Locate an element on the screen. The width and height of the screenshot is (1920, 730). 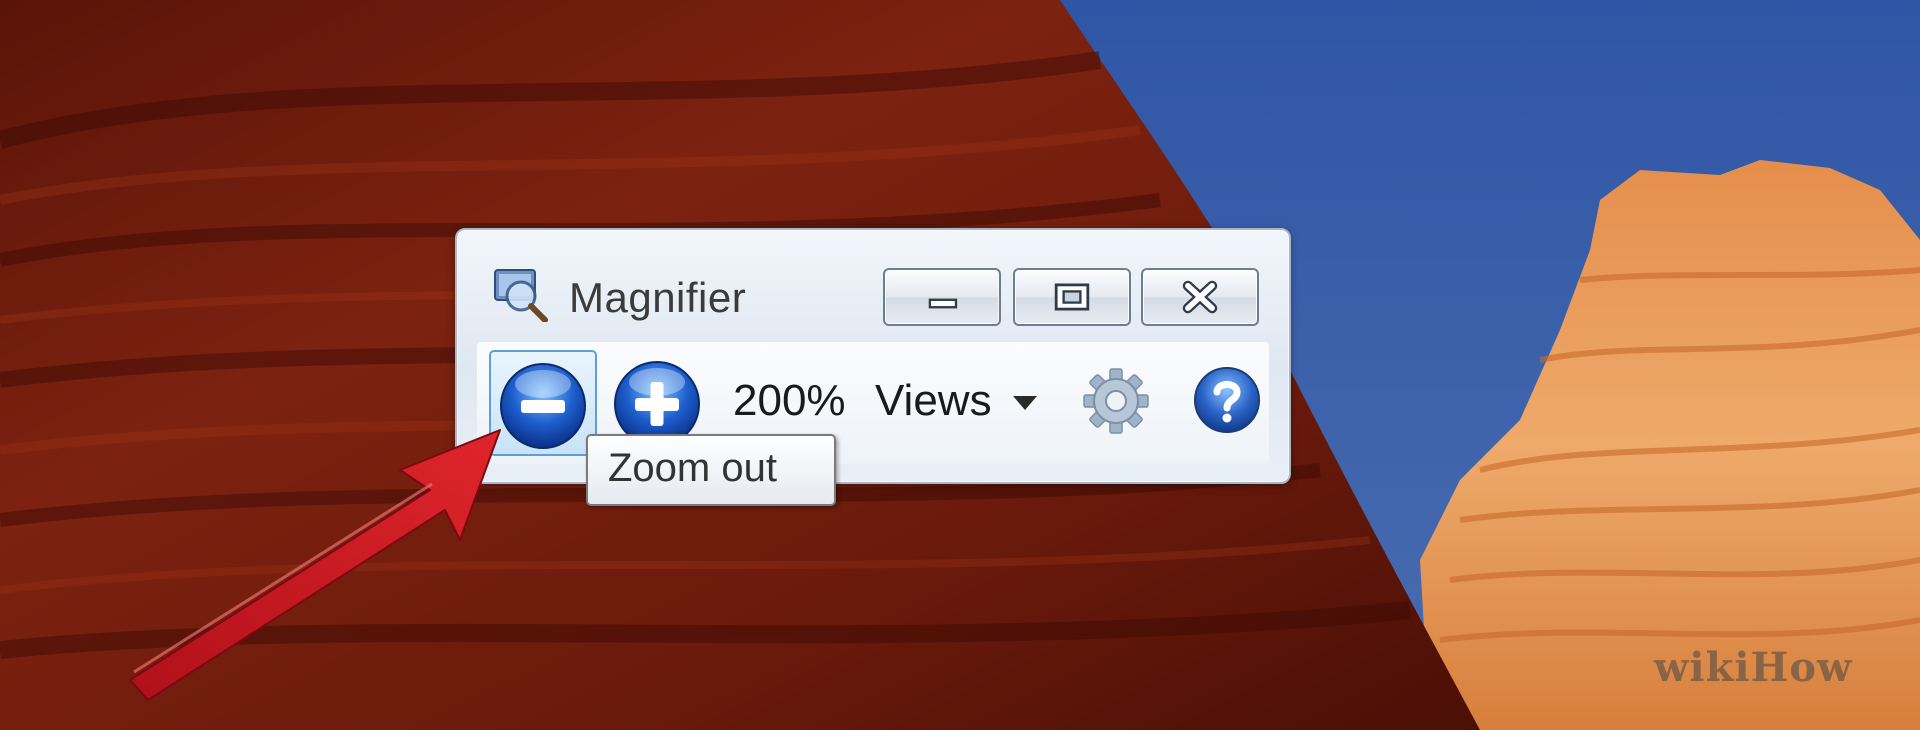
close-button is located at coordinates (1200, 297).